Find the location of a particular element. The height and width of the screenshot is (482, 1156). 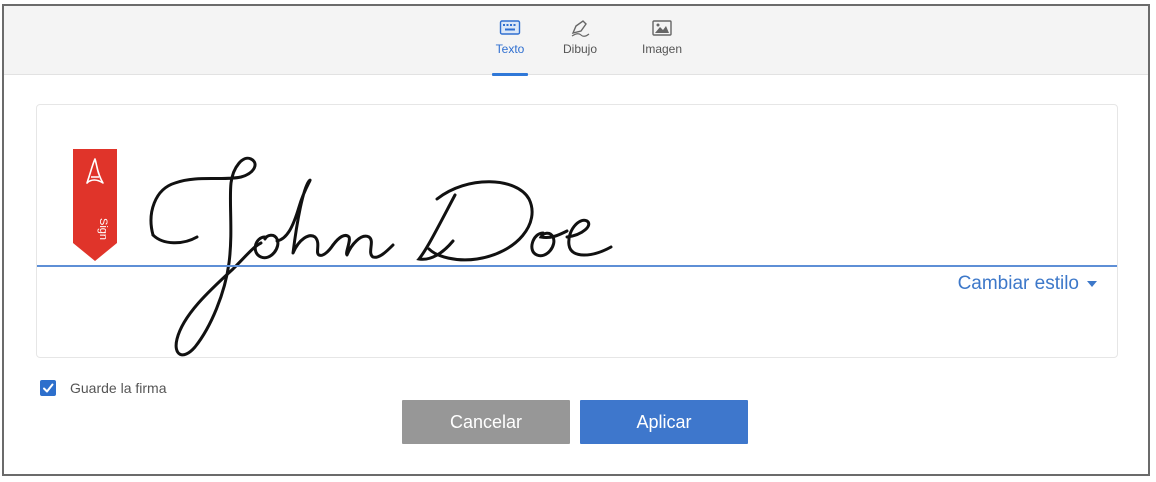

apply-button: Aplicar is located at coordinates (664, 422).